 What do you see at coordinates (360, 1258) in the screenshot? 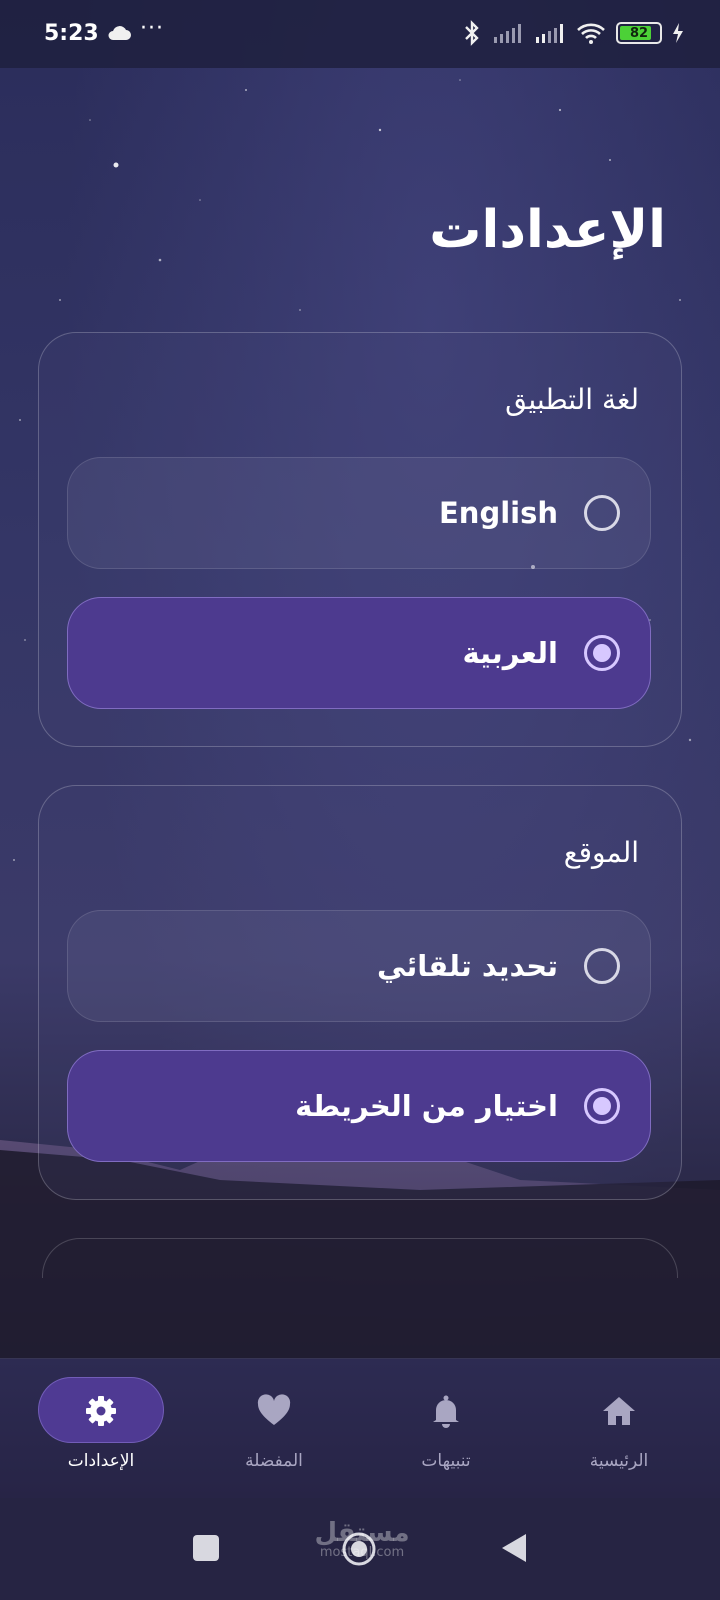
I see `next-card-partial` at bounding box center [360, 1258].